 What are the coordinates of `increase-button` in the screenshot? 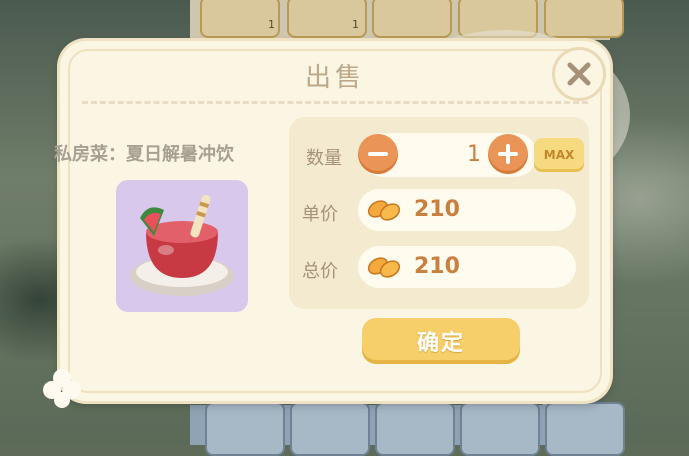 It's located at (508, 154).